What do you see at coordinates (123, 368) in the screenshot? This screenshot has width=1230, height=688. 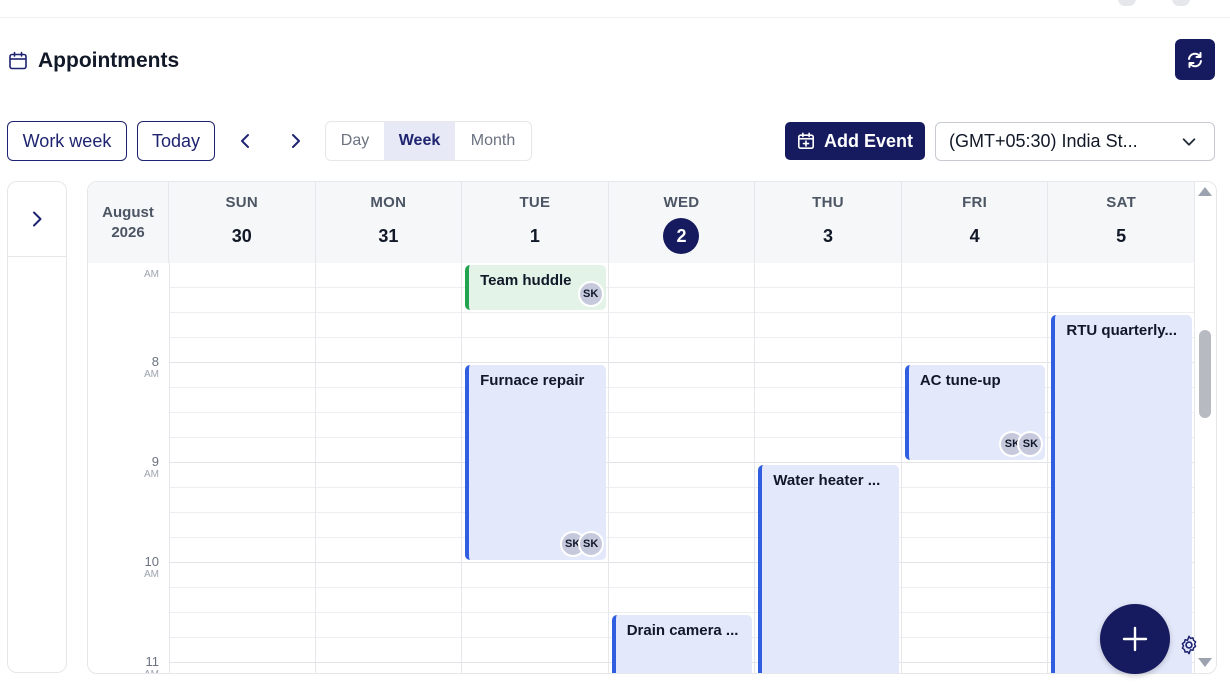 I see `hour-label-8: 8 AM` at bounding box center [123, 368].